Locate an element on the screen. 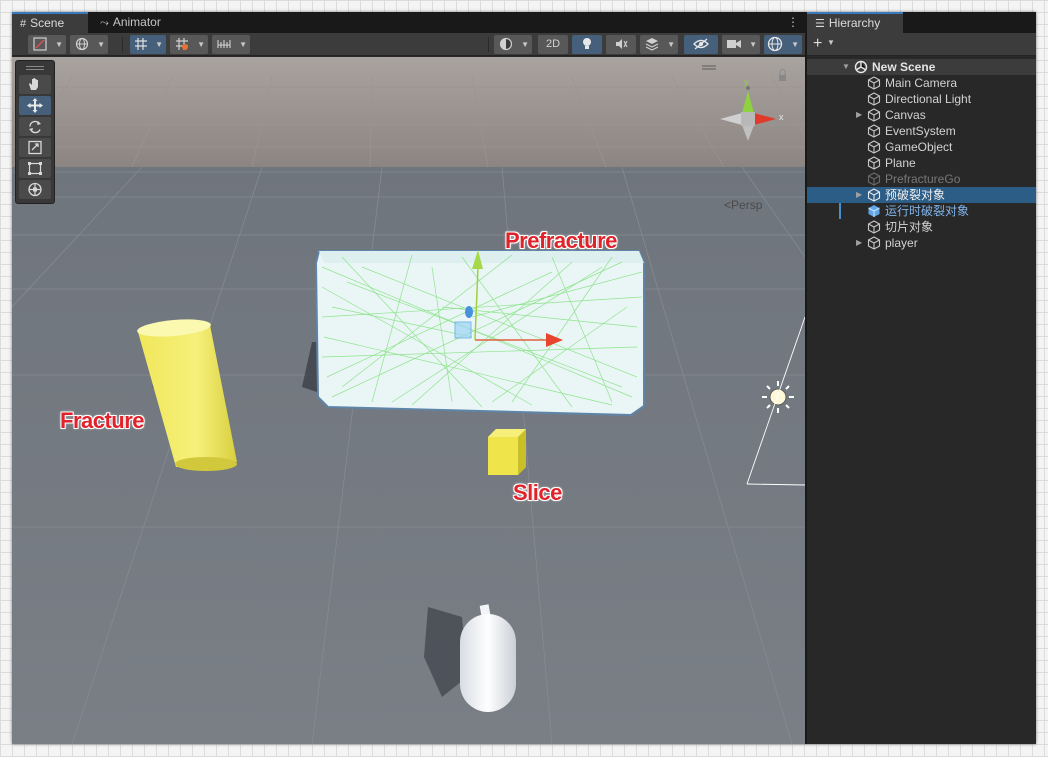 The height and width of the screenshot is (757, 1048). audio-muted-icon is located at coordinates (622, 44).